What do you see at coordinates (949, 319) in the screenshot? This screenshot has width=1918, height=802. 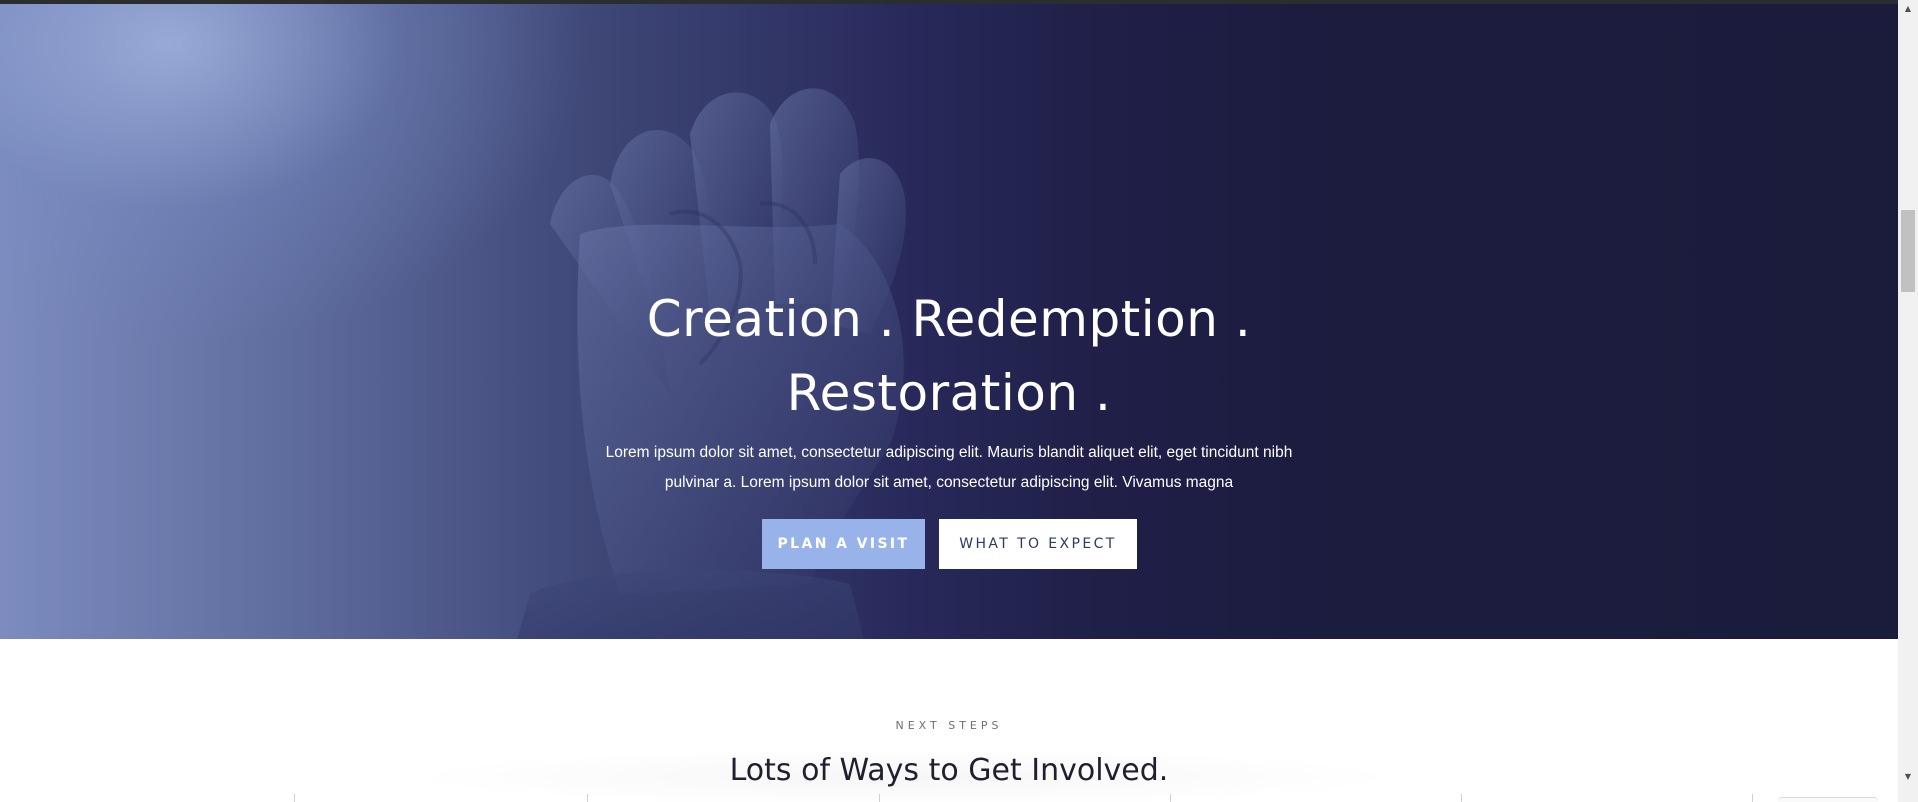 I see `hero-title-line-1: Creation . Redemption .` at bounding box center [949, 319].